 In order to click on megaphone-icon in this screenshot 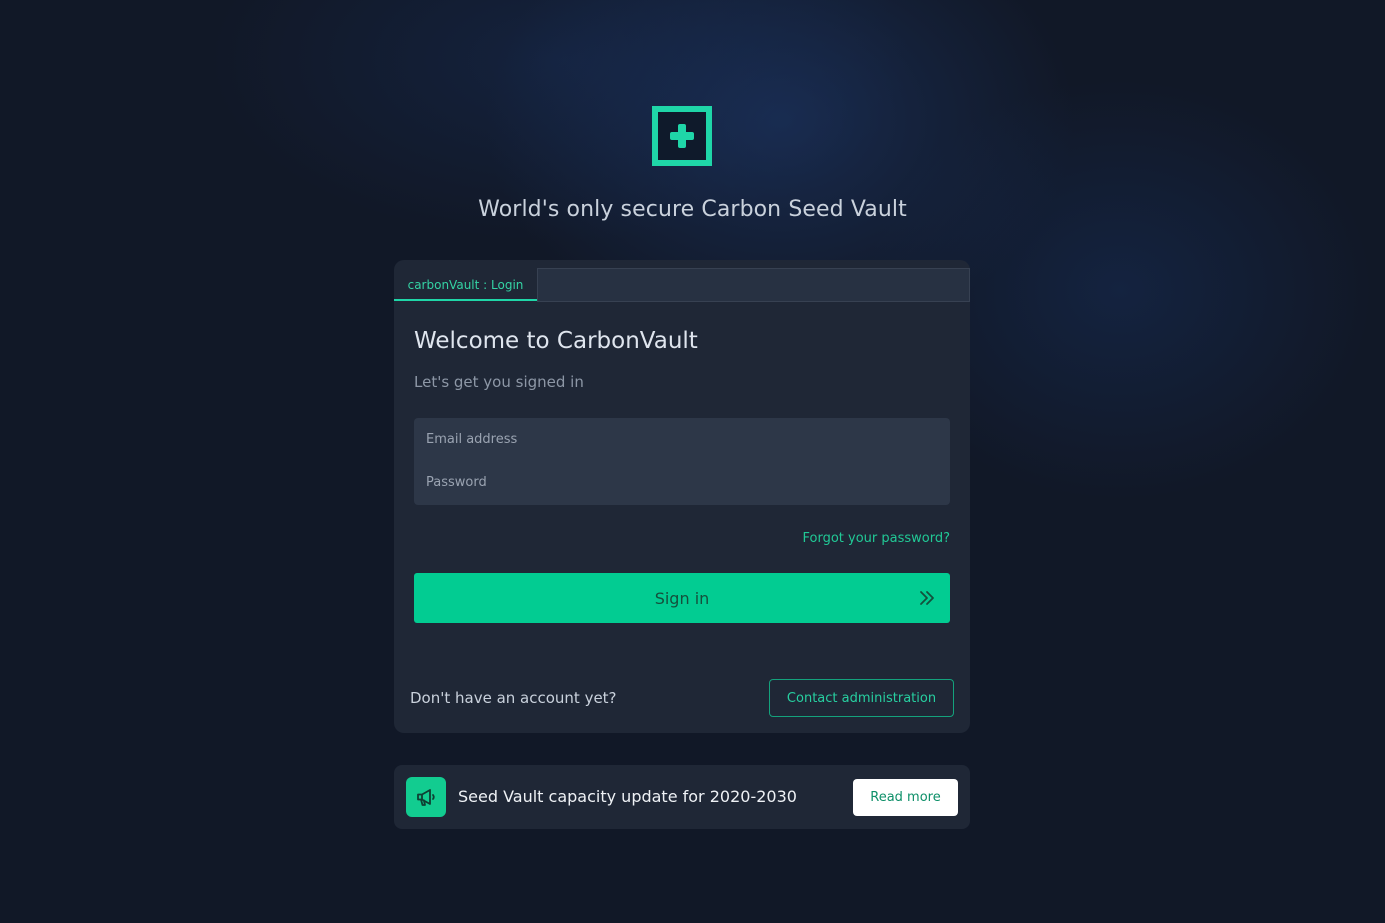, I will do `click(426, 797)`.